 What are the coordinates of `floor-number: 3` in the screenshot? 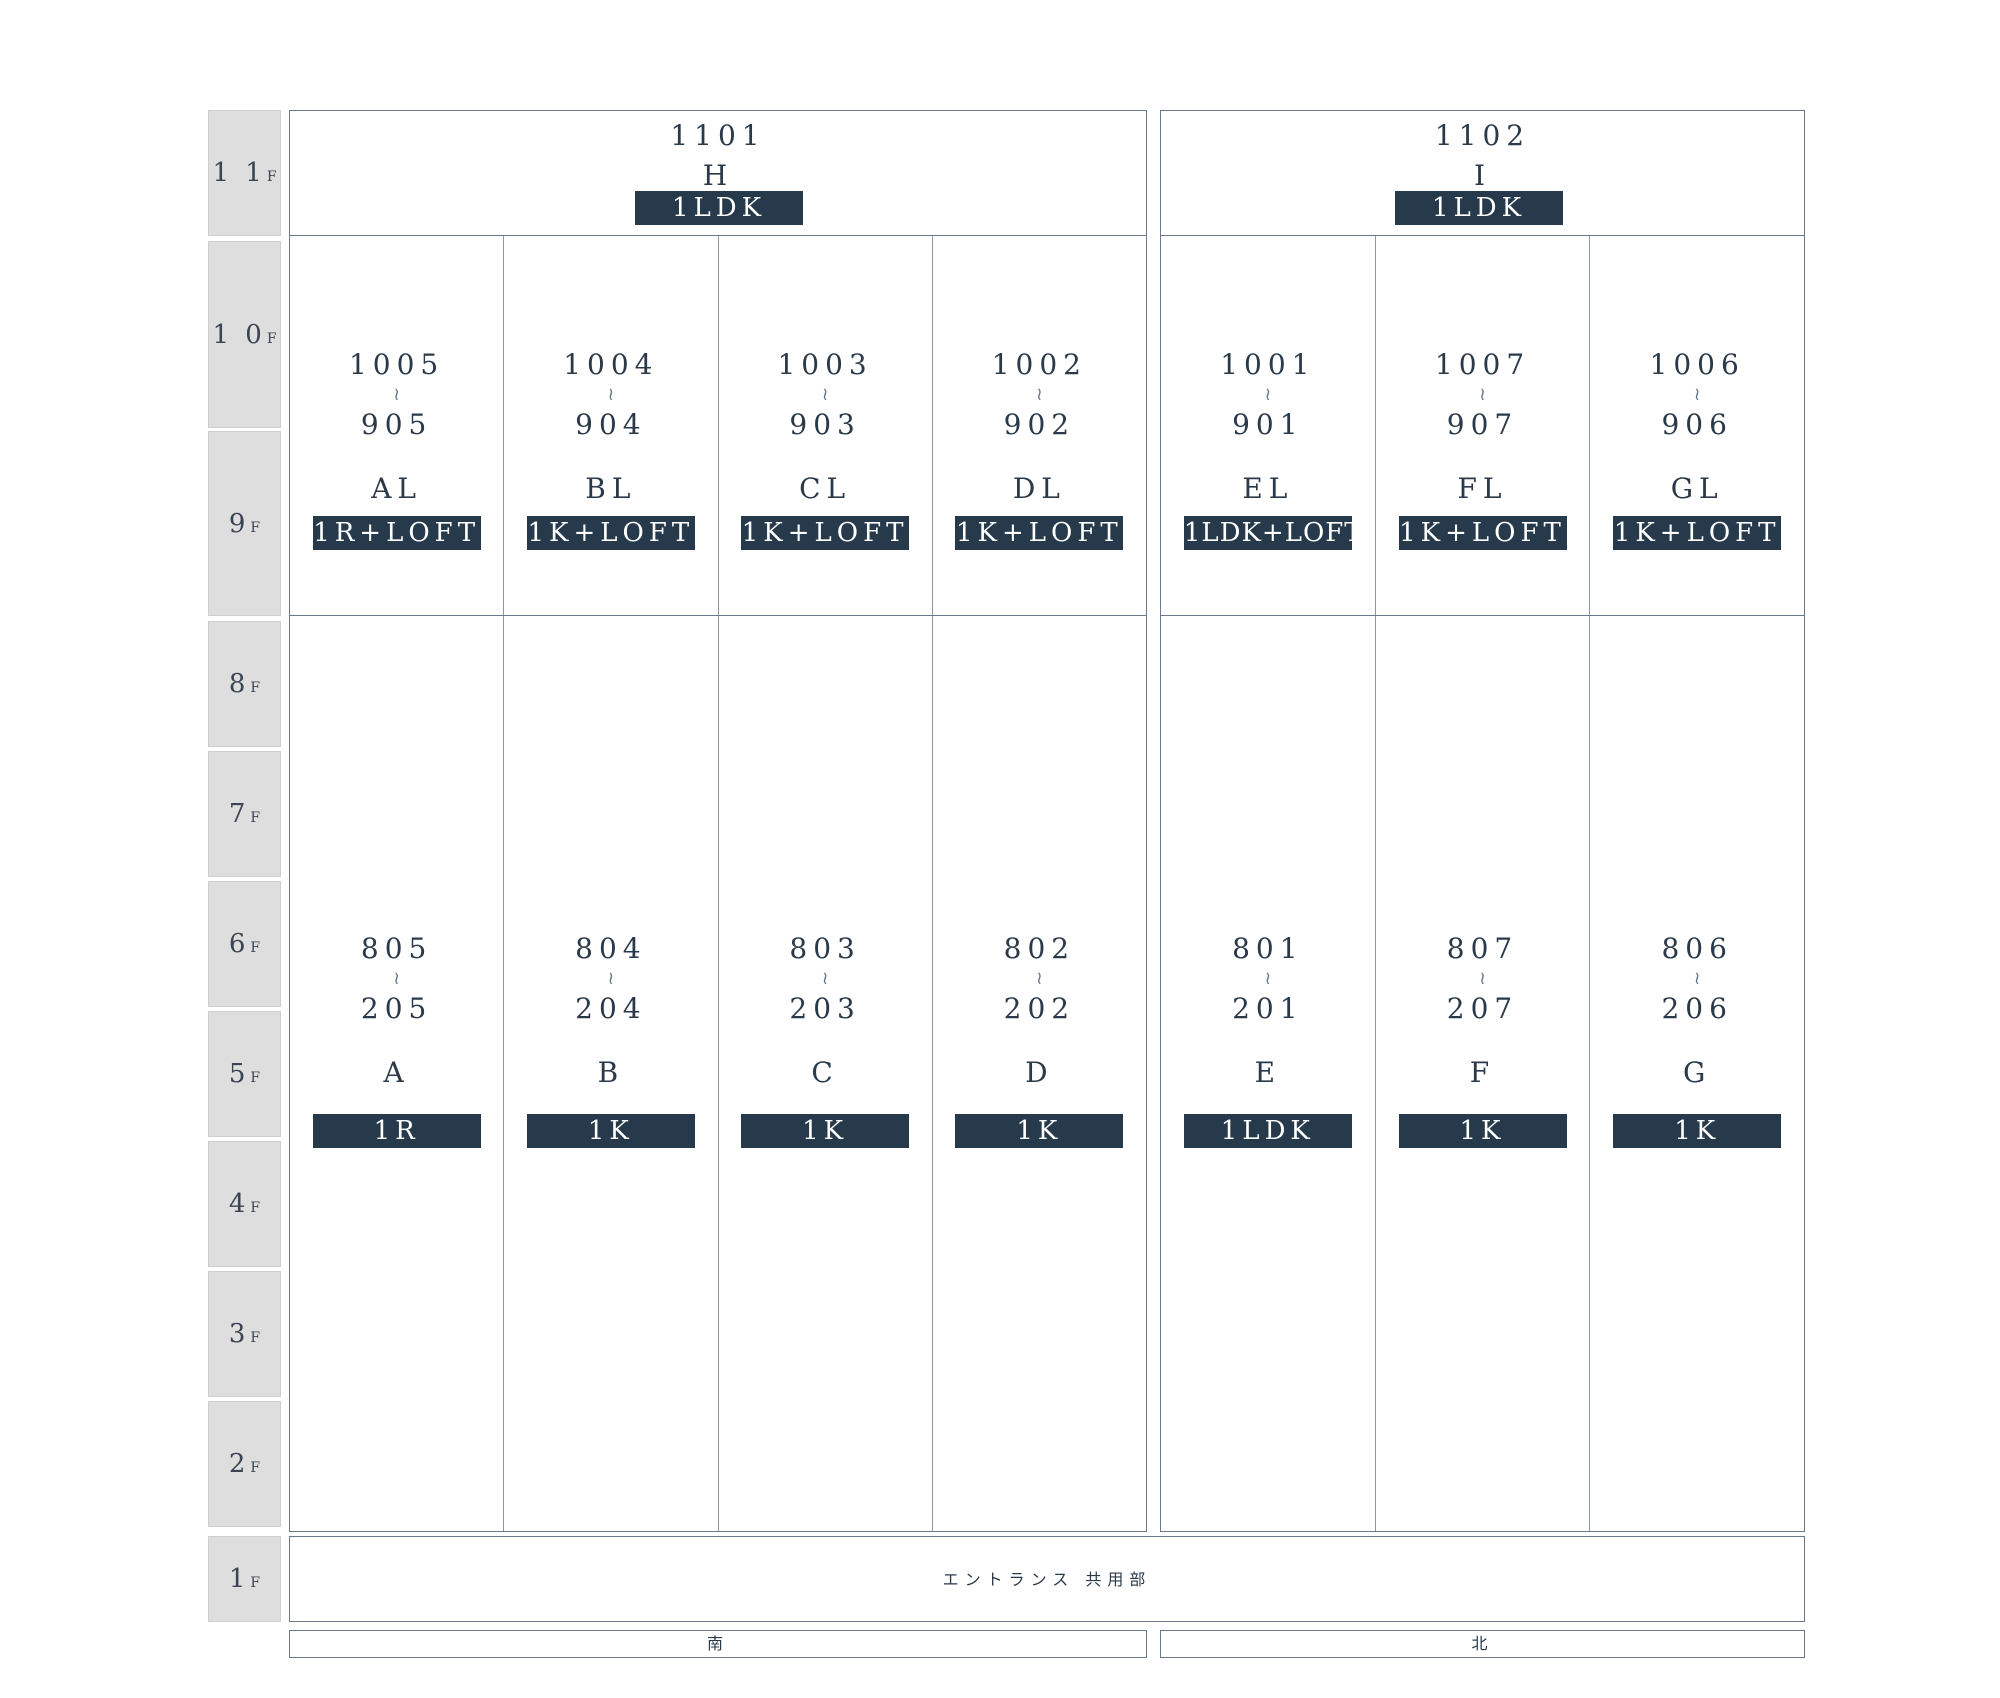 It's located at (239, 1334).